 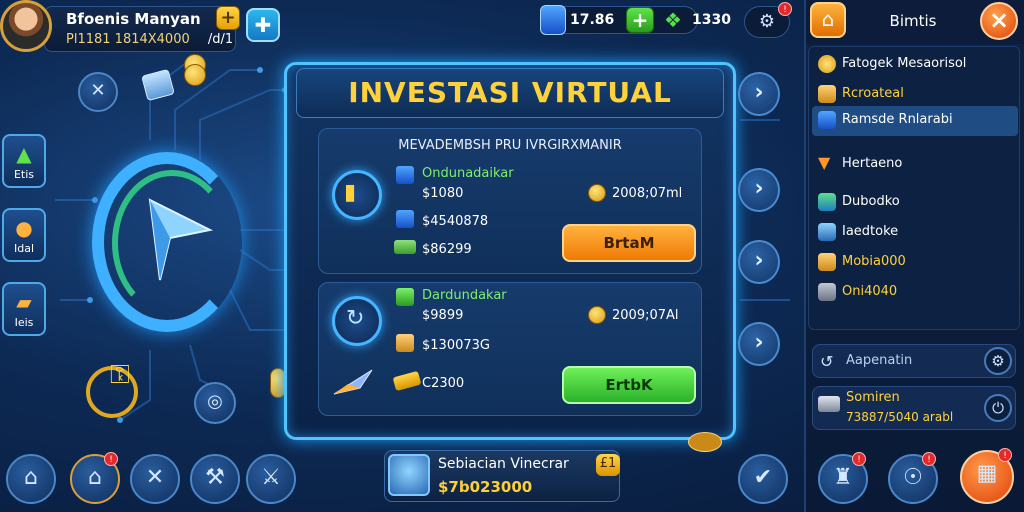 What do you see at coordinates (915, 94) in the screenshot?
I see `sidebar-item-2: Rcroateal` at bounding box center [915, 94].